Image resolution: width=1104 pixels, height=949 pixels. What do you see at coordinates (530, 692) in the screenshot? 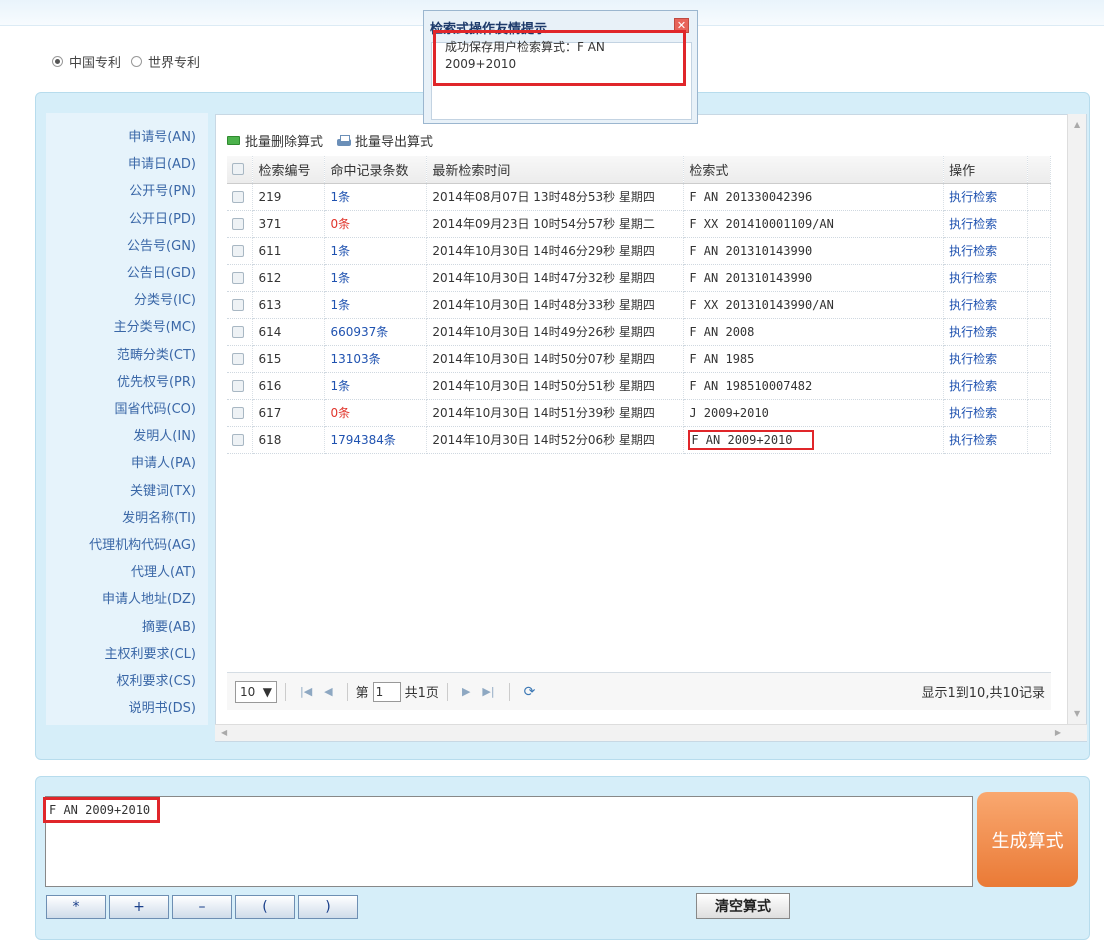
I see `refresh-icon: ⟳` at bounding box center [530, 692].